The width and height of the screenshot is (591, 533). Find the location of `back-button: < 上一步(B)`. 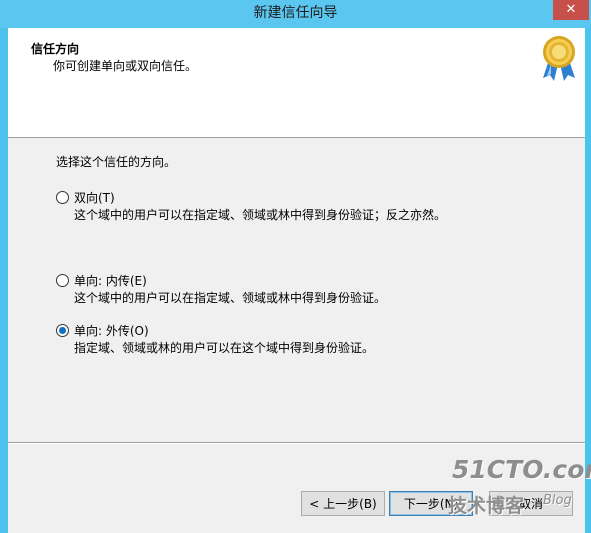

back-button: < 上一步(B) is located at coordinates (343, 503).